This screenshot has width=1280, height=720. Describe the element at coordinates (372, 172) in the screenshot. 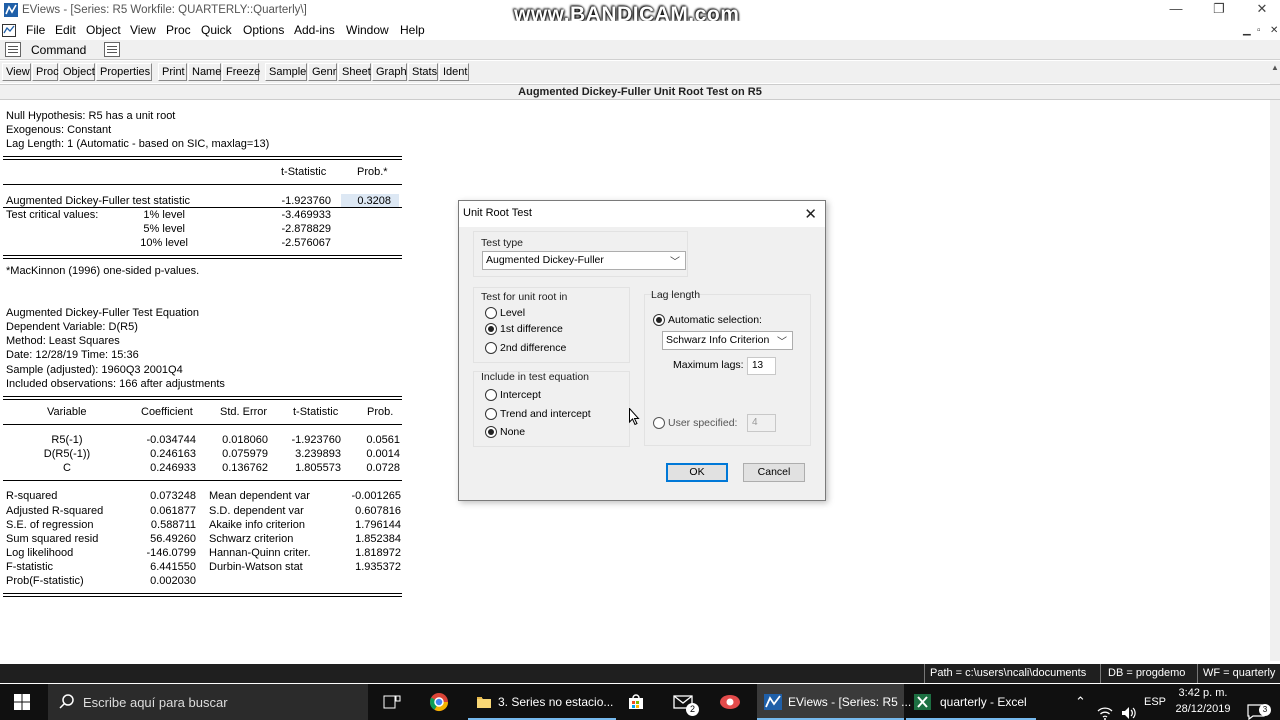

I see `col-prob-header: Prob.*` at that location.